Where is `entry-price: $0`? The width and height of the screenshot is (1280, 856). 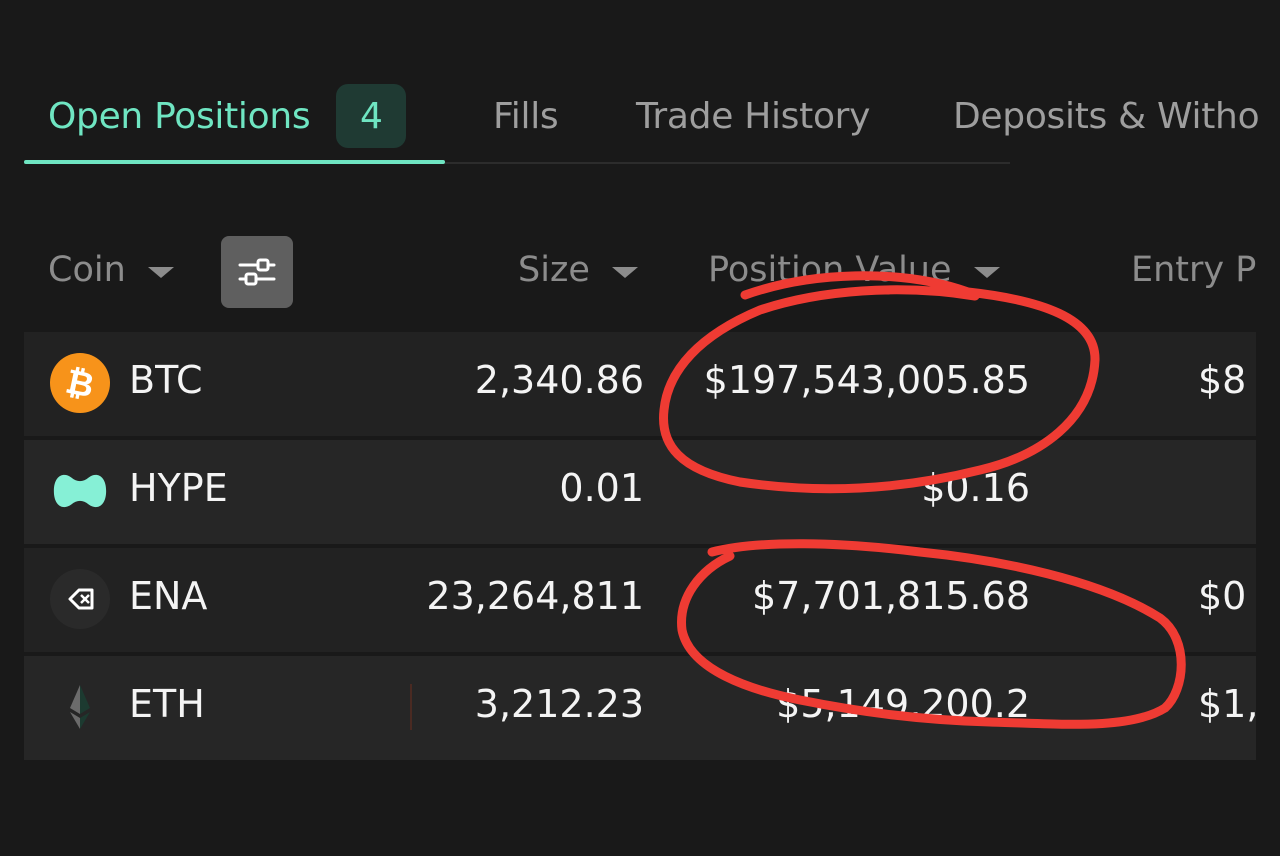
entry-price: $0 is located at coordinates (1222, 596).